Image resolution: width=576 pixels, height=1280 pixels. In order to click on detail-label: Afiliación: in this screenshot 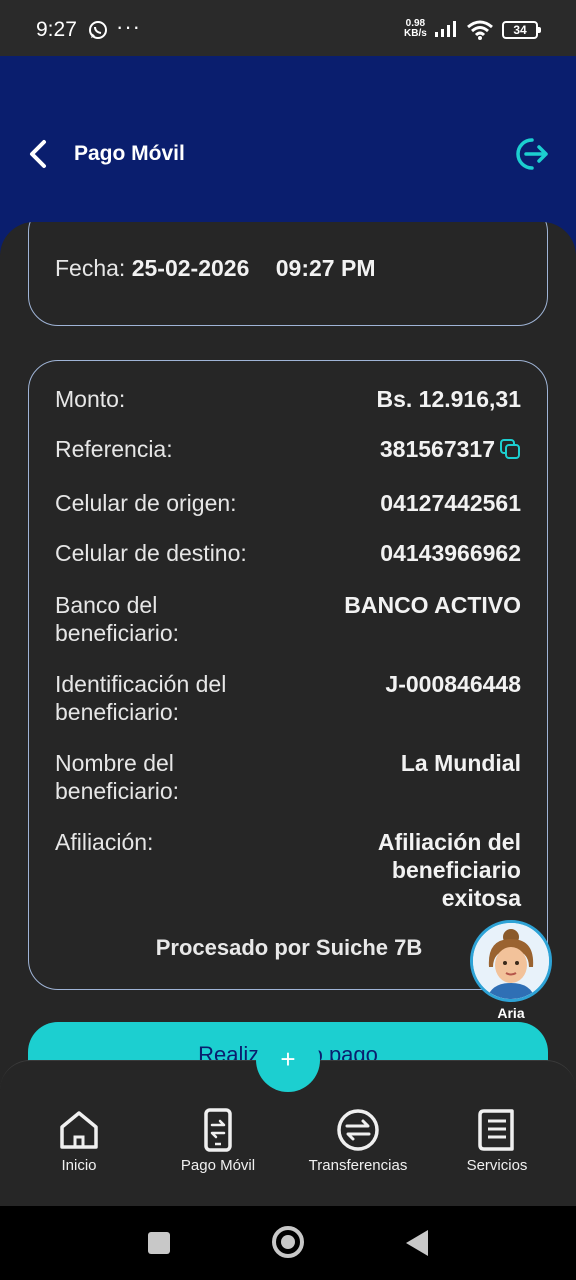, I will do `click(104, 842)`.